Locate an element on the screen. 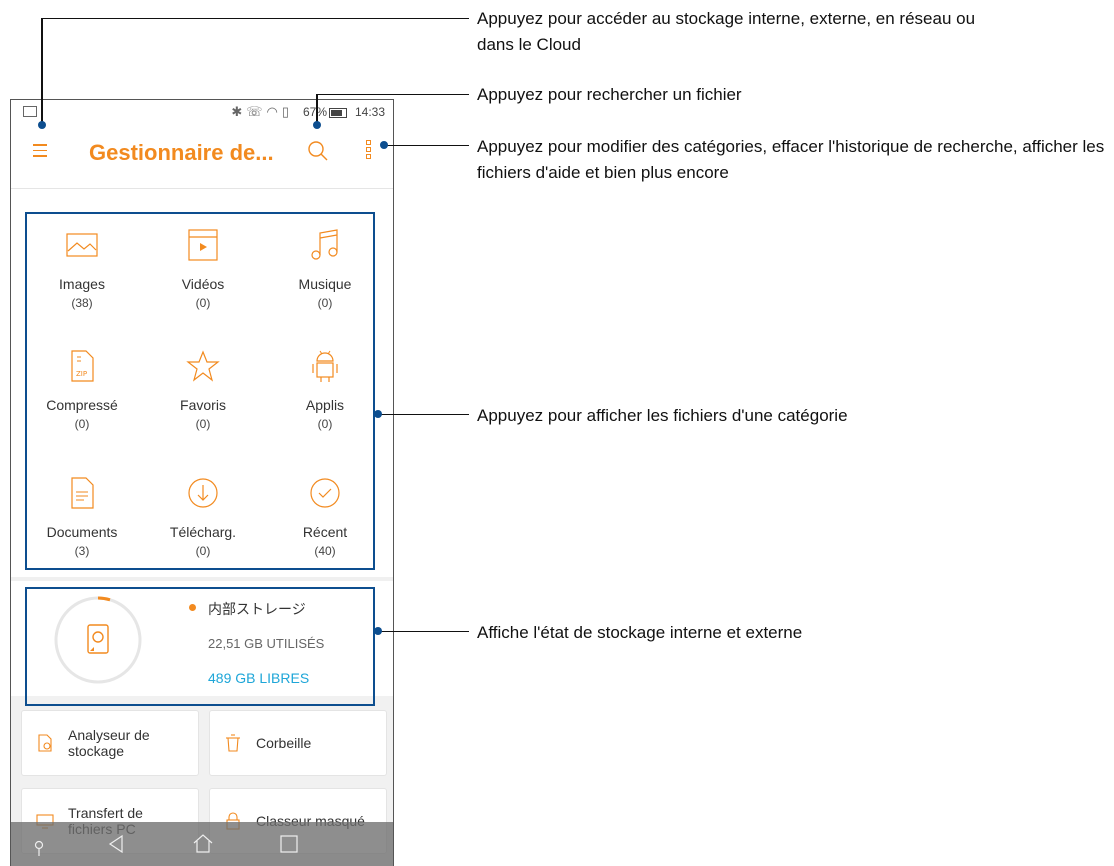 Image resolution: width=1114 pixels, height=866 pixels. trash-button: Corbeille is located at coordinates (298, 743).